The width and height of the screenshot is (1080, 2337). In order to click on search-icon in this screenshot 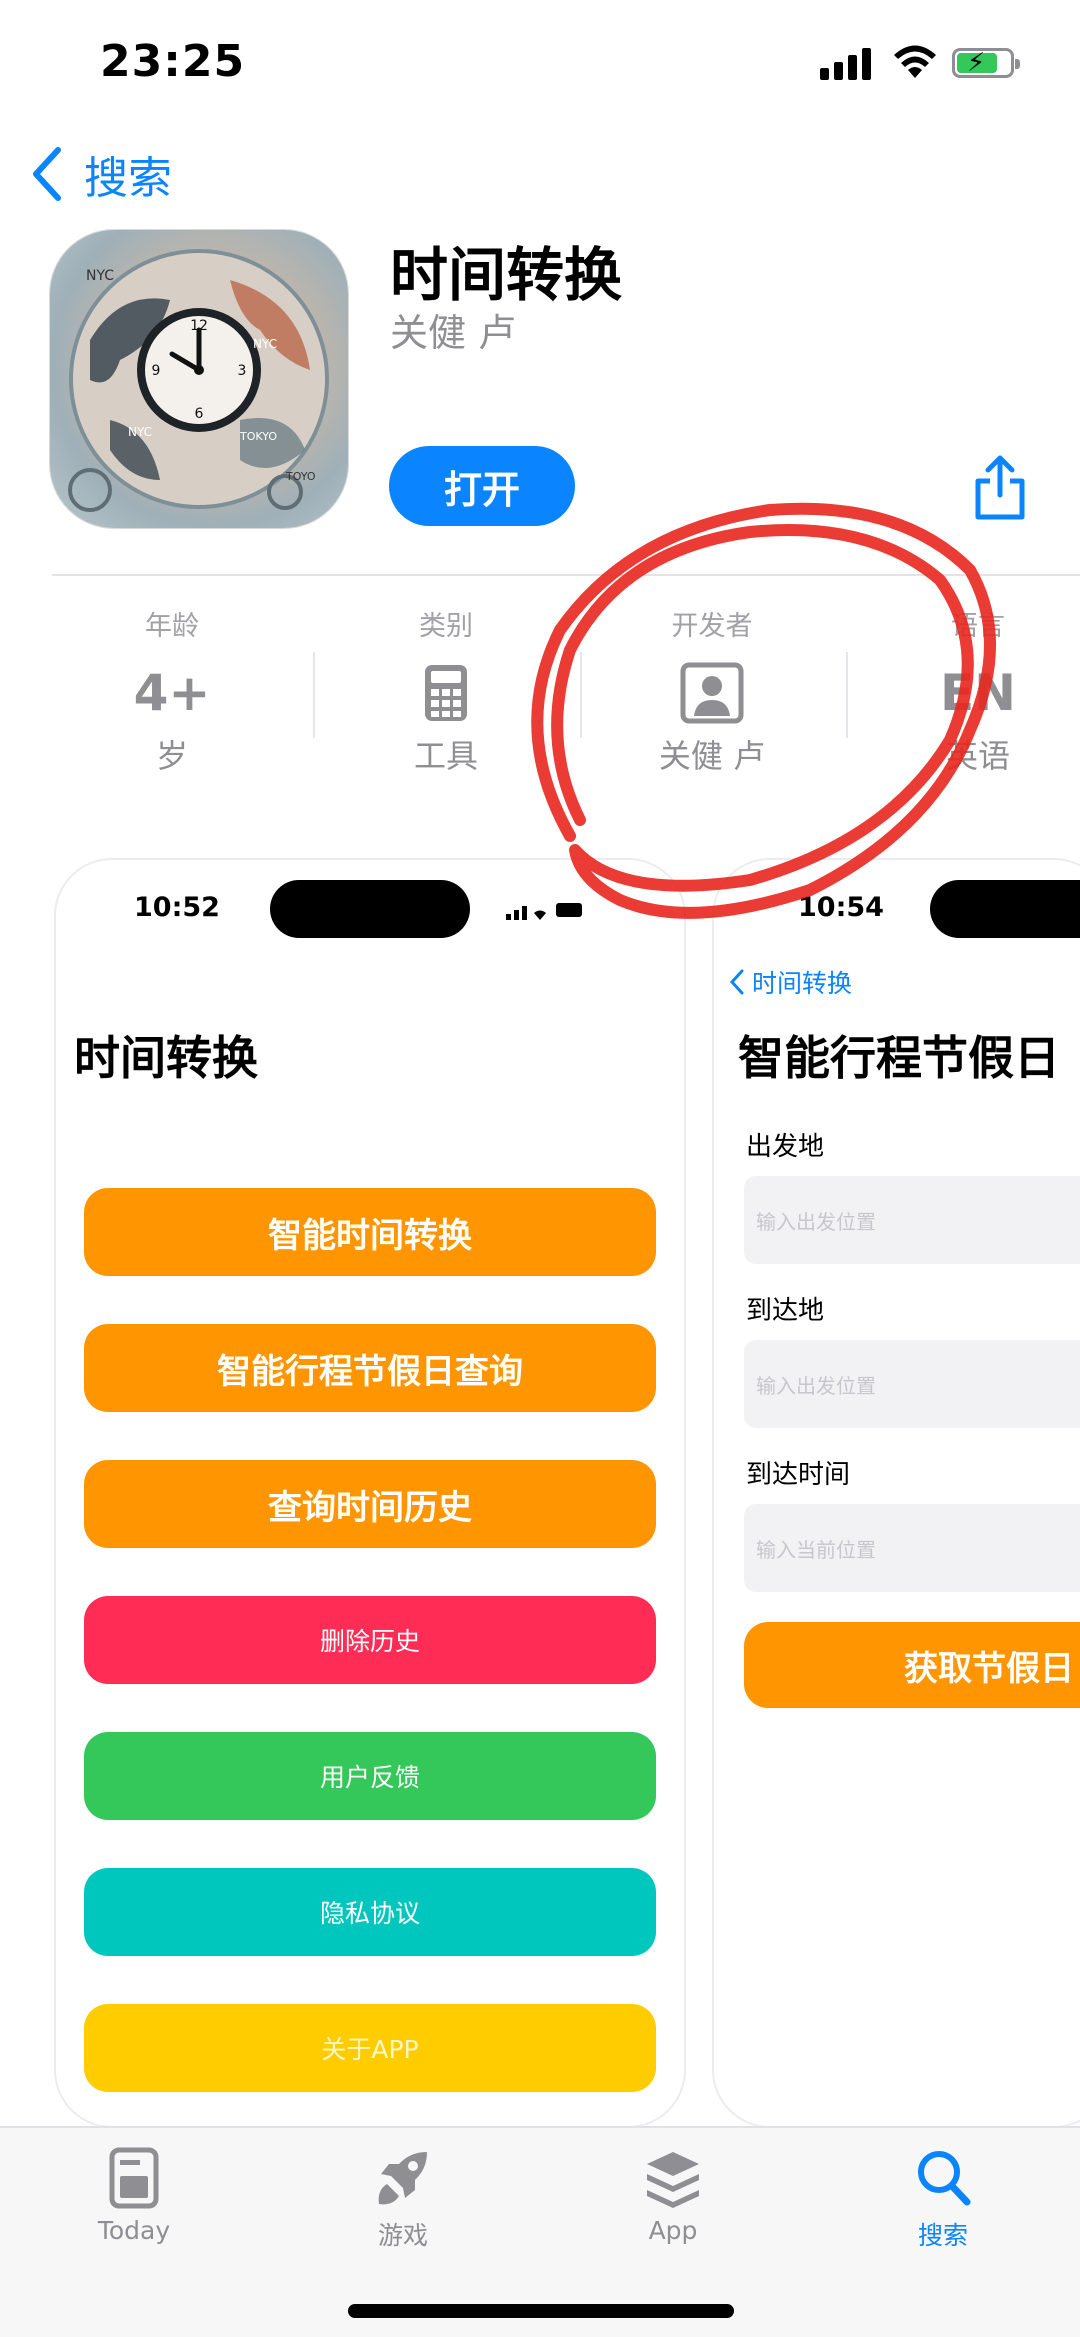, I will do `click(944, 2178)`.